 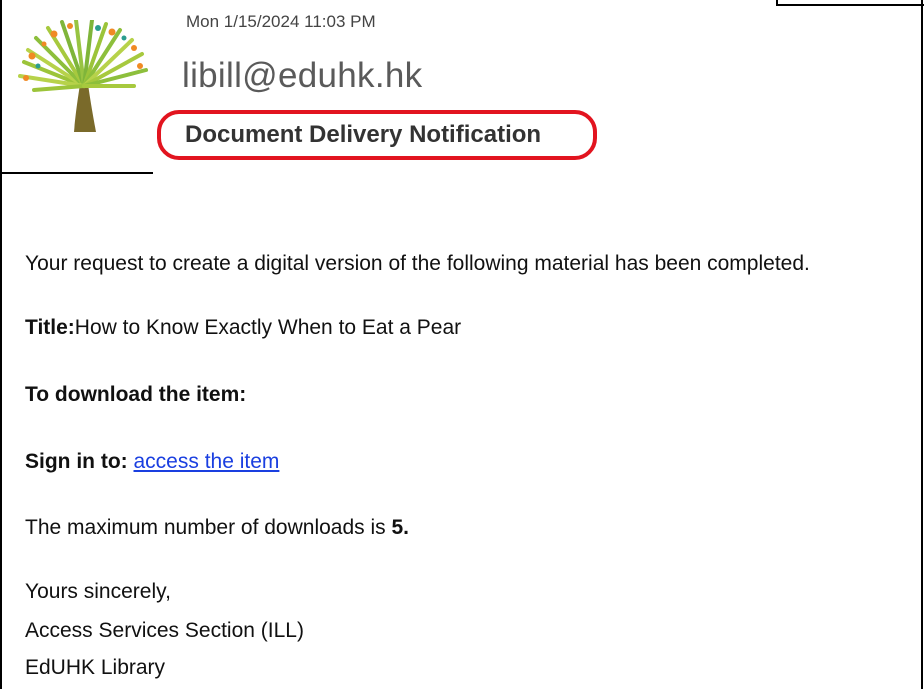 I want to click on email-sender: libill@eduhk.hk, so click(x=302, y=76).